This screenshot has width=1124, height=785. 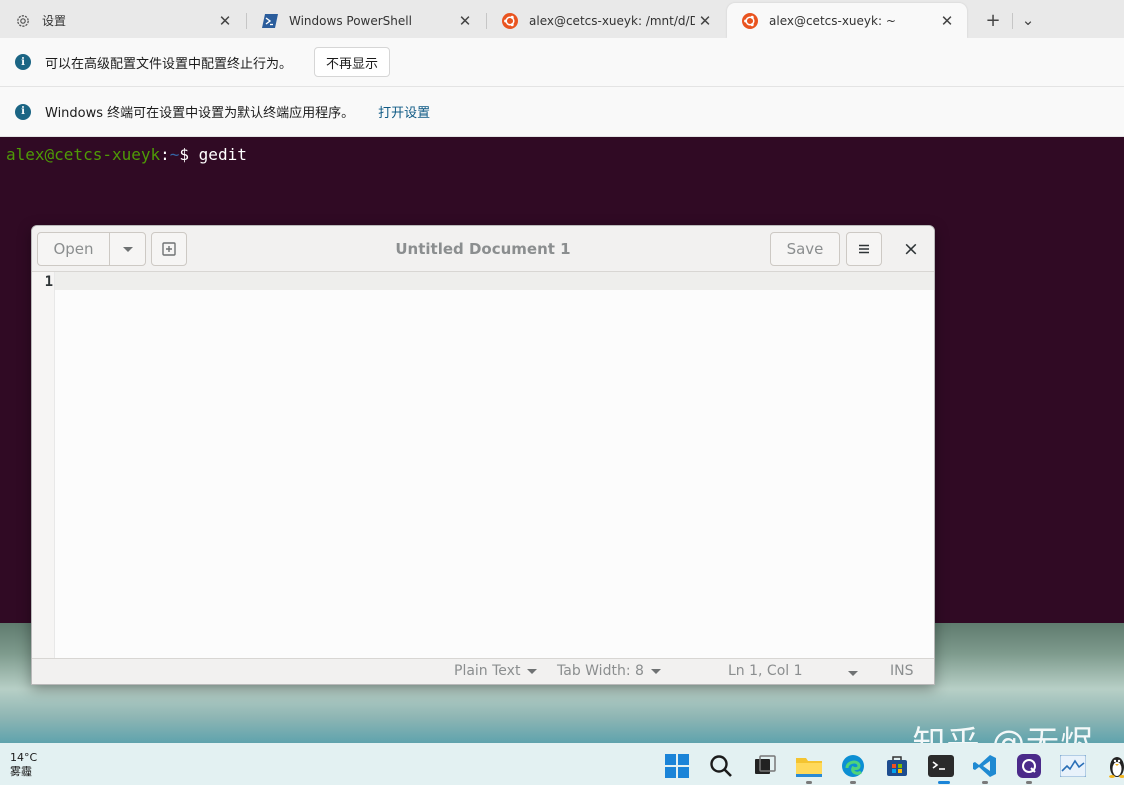 What do you see at coordinates (24, 757) in the screenshot?
I see `temperature: 14°C` at bounding box center [24, 757].